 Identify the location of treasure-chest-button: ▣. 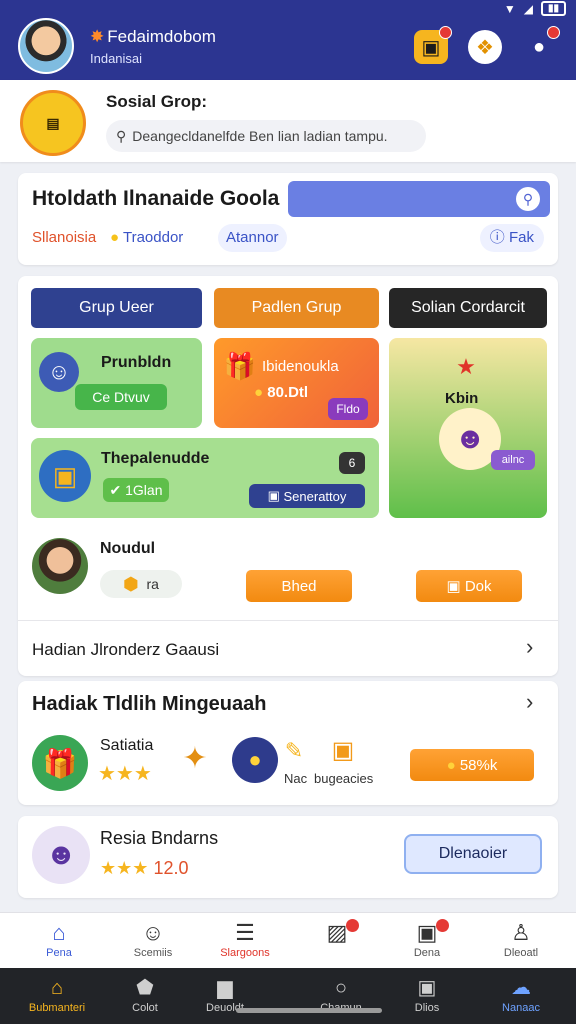
(433, 45).